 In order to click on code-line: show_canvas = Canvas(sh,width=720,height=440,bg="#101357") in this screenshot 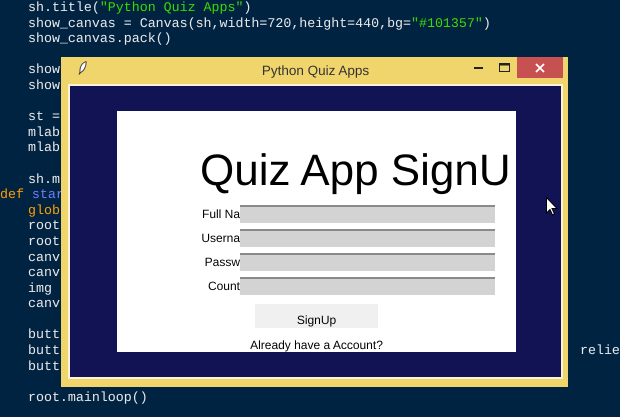, I will do `click(259, 23)`.